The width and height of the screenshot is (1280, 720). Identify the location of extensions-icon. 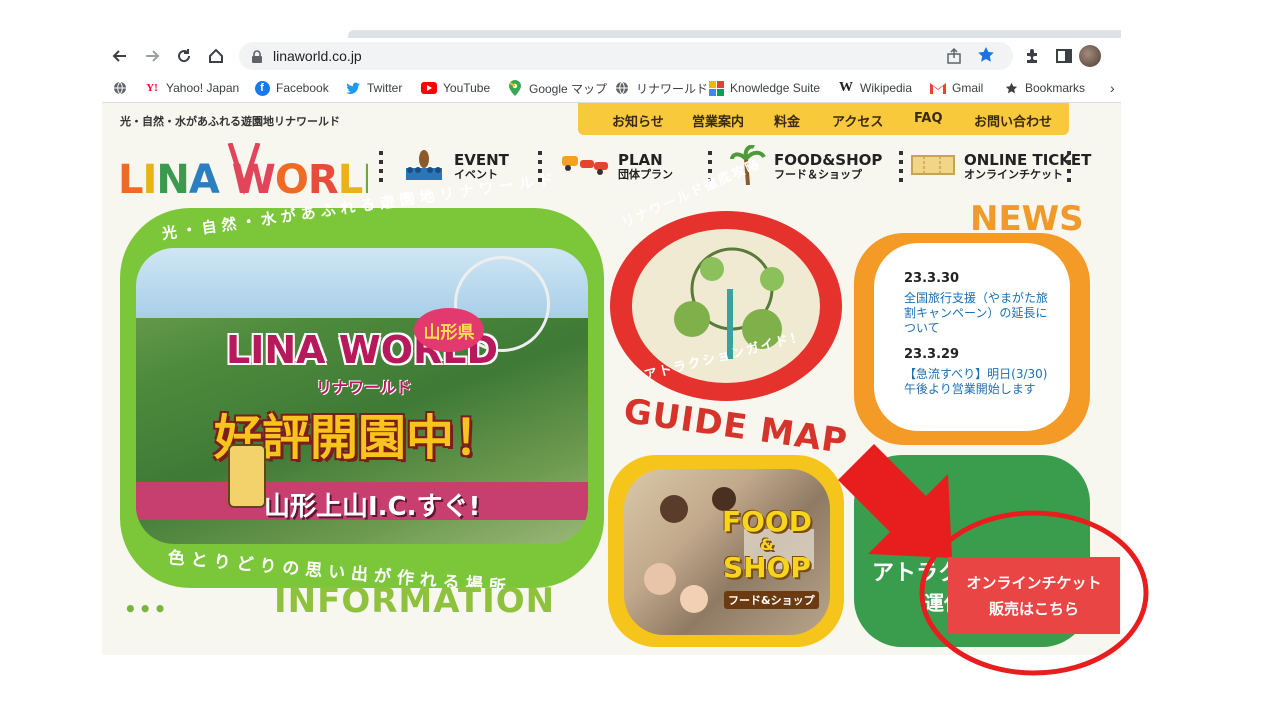
(1032, 56).